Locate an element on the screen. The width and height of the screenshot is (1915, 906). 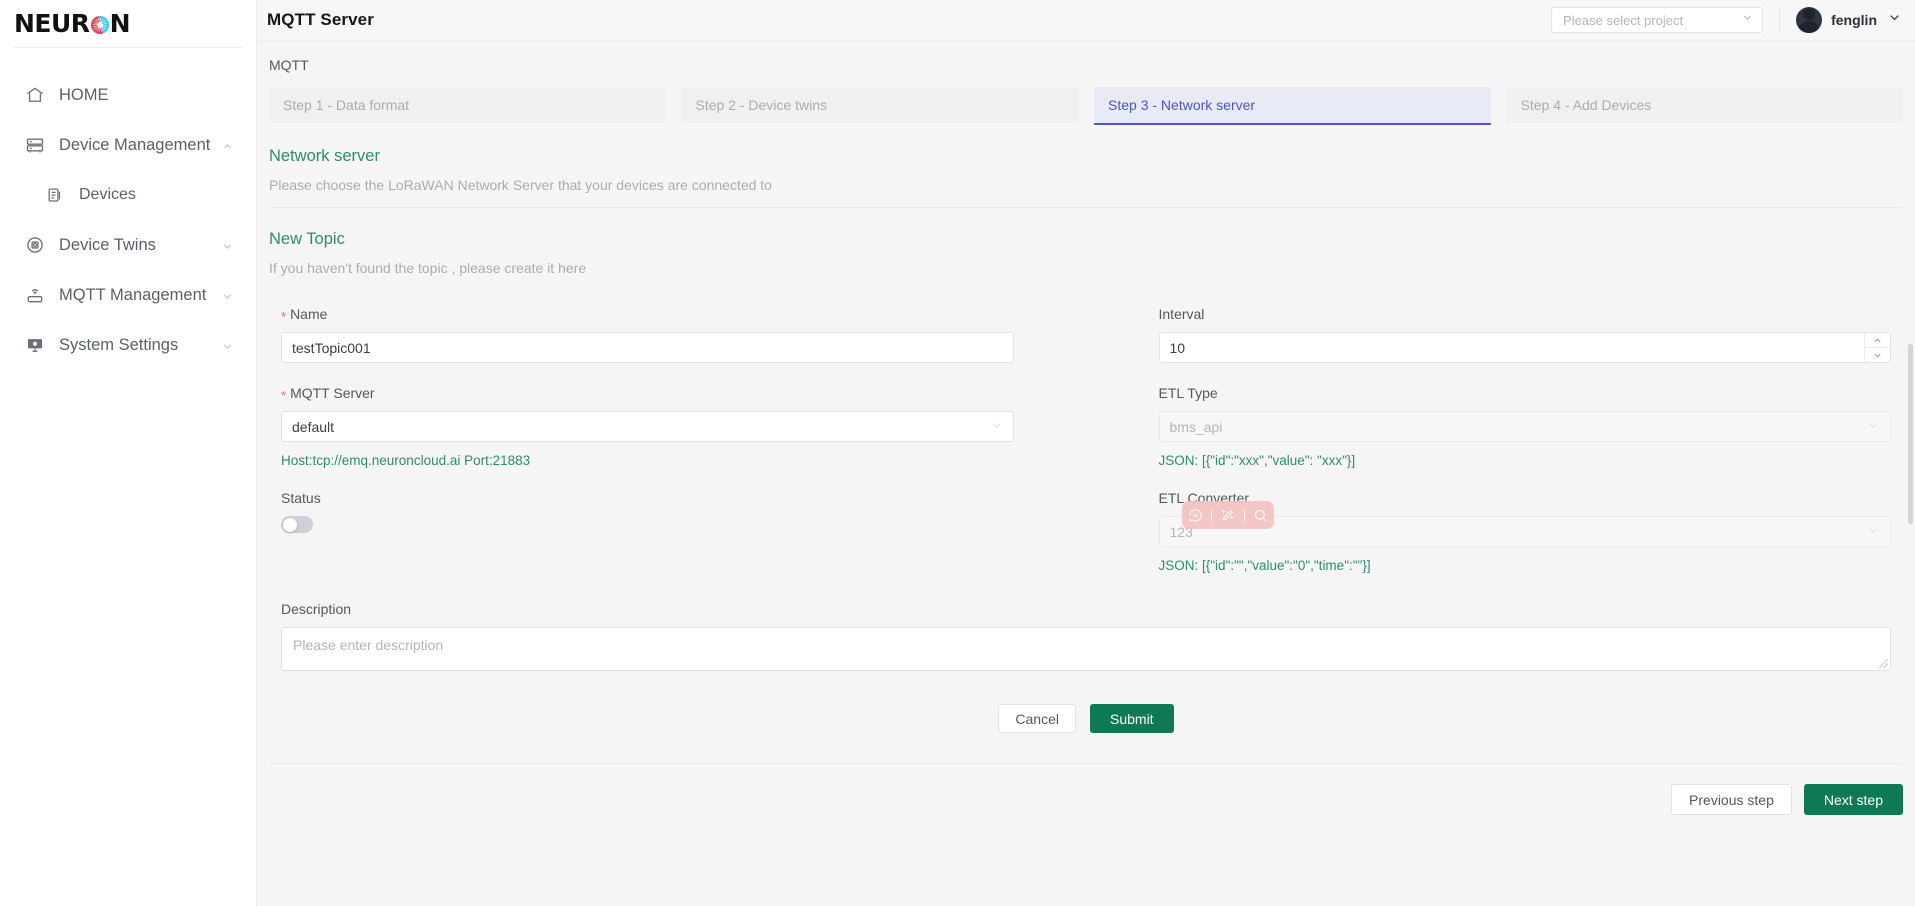
name-label-text: Name is located at coordinates (309, 314).